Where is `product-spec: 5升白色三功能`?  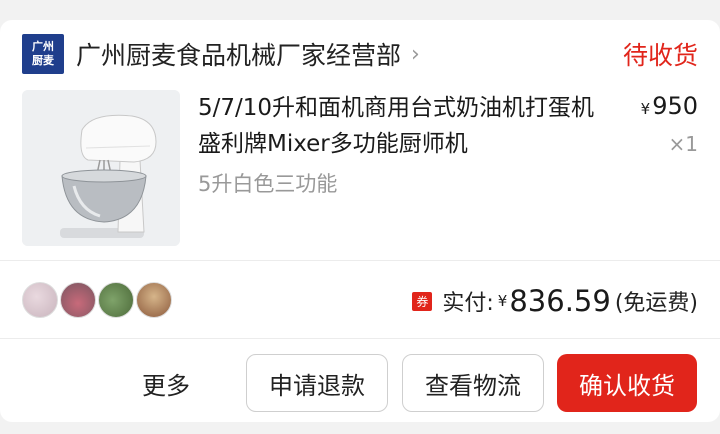
product-spec: 5升白色三功能 is located at coordinates (268, 184).